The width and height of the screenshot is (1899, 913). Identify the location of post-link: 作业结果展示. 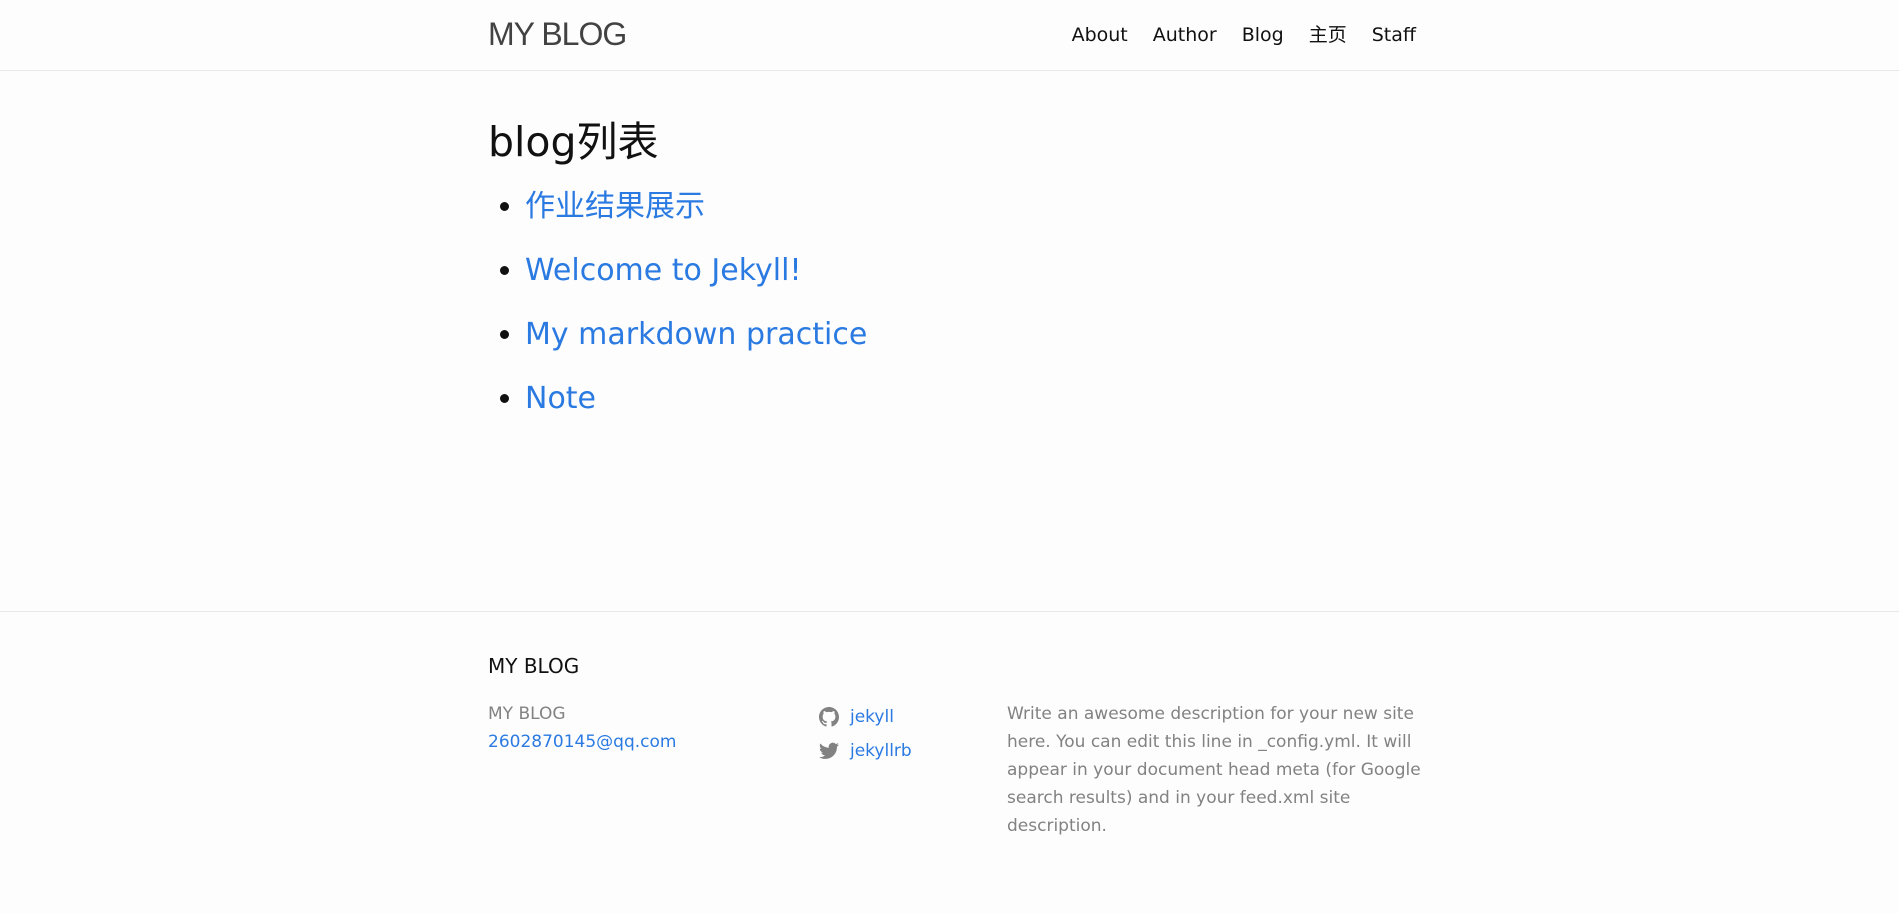
(615, 206).